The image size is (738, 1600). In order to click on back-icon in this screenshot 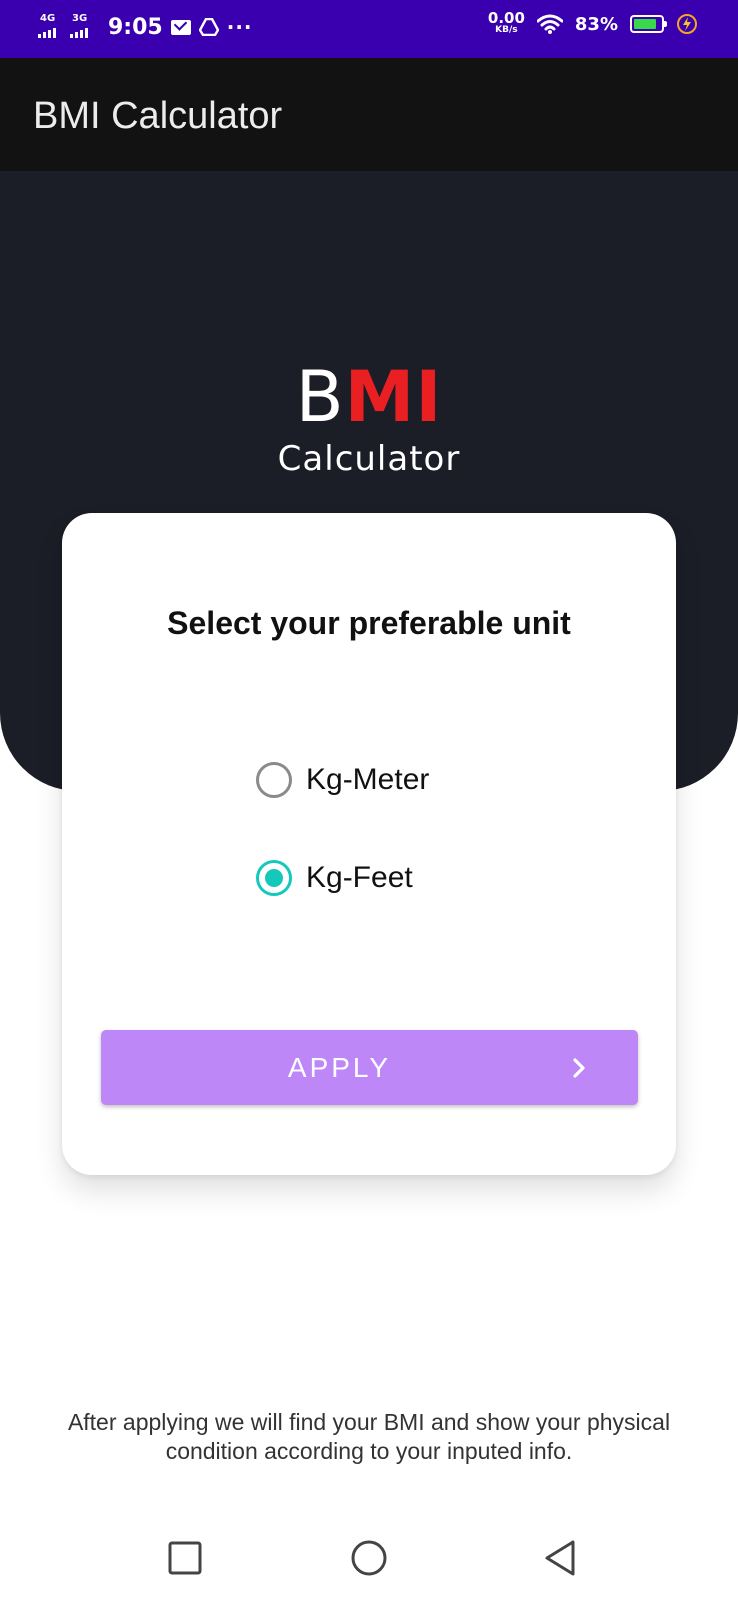, I will do `click(561, 1558)`.